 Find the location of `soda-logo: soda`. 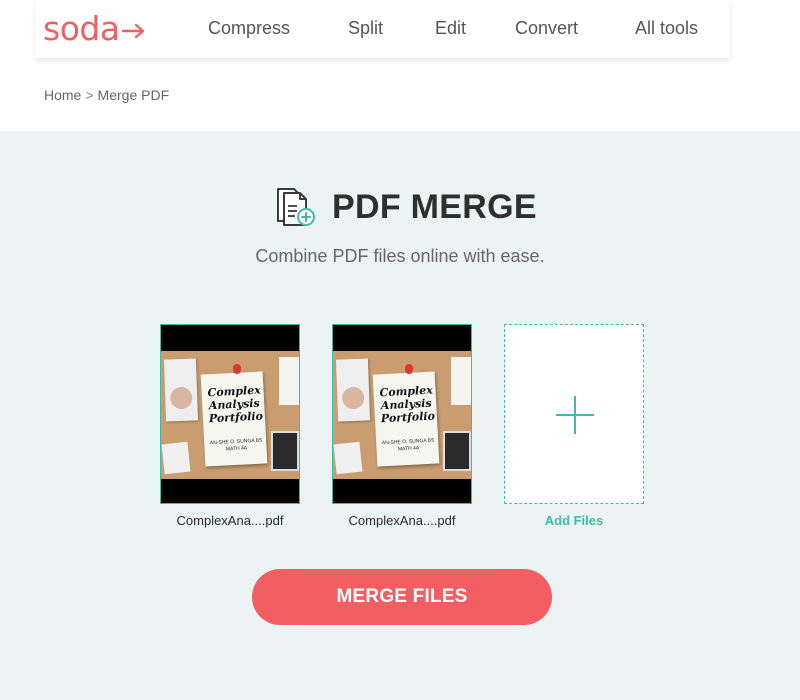

soda-logo: soda is located at coordinates (94, 29).